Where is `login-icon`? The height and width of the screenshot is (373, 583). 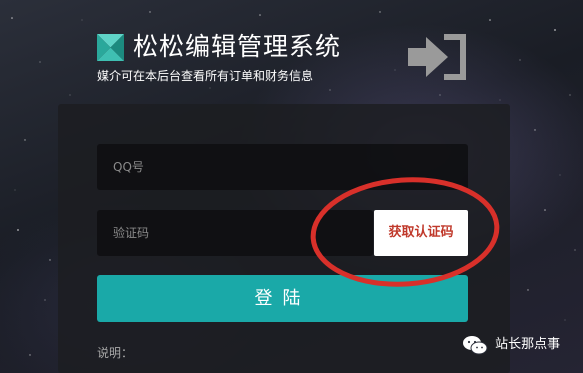
login-icon is located at coordinates (437, 57).